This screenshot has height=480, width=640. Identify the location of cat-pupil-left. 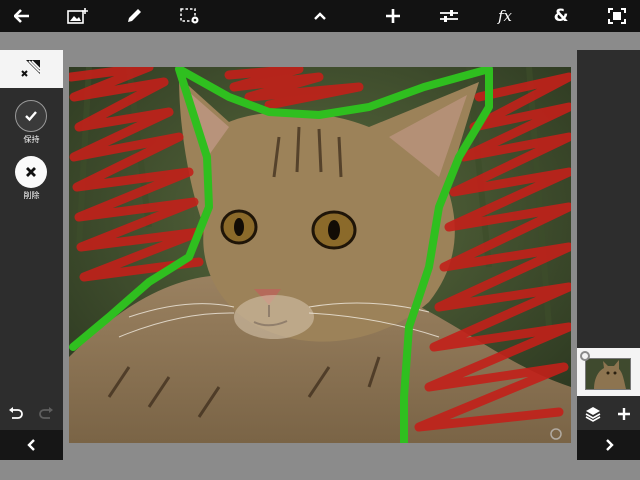
(239, 227).